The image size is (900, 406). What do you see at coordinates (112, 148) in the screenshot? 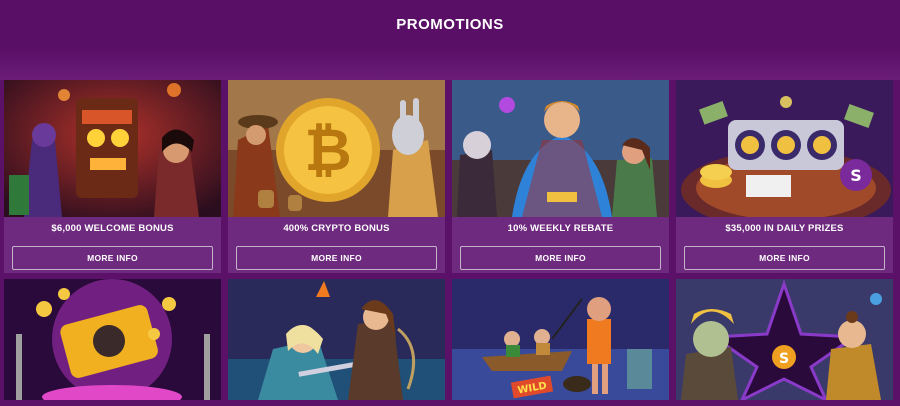
I see `tiki-totem-characters-art` at bounding box center [112, 148].